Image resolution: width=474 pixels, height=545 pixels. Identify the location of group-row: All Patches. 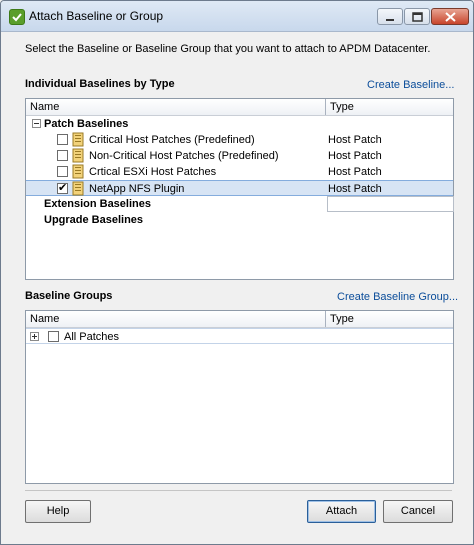
(239, 336).